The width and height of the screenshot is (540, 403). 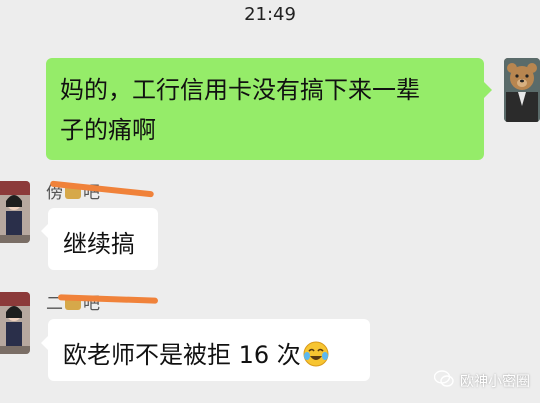 What do you see at coordinates (443, 380) in the screenshot?
I see `wechat-icon` at bounding box center [443, 380].